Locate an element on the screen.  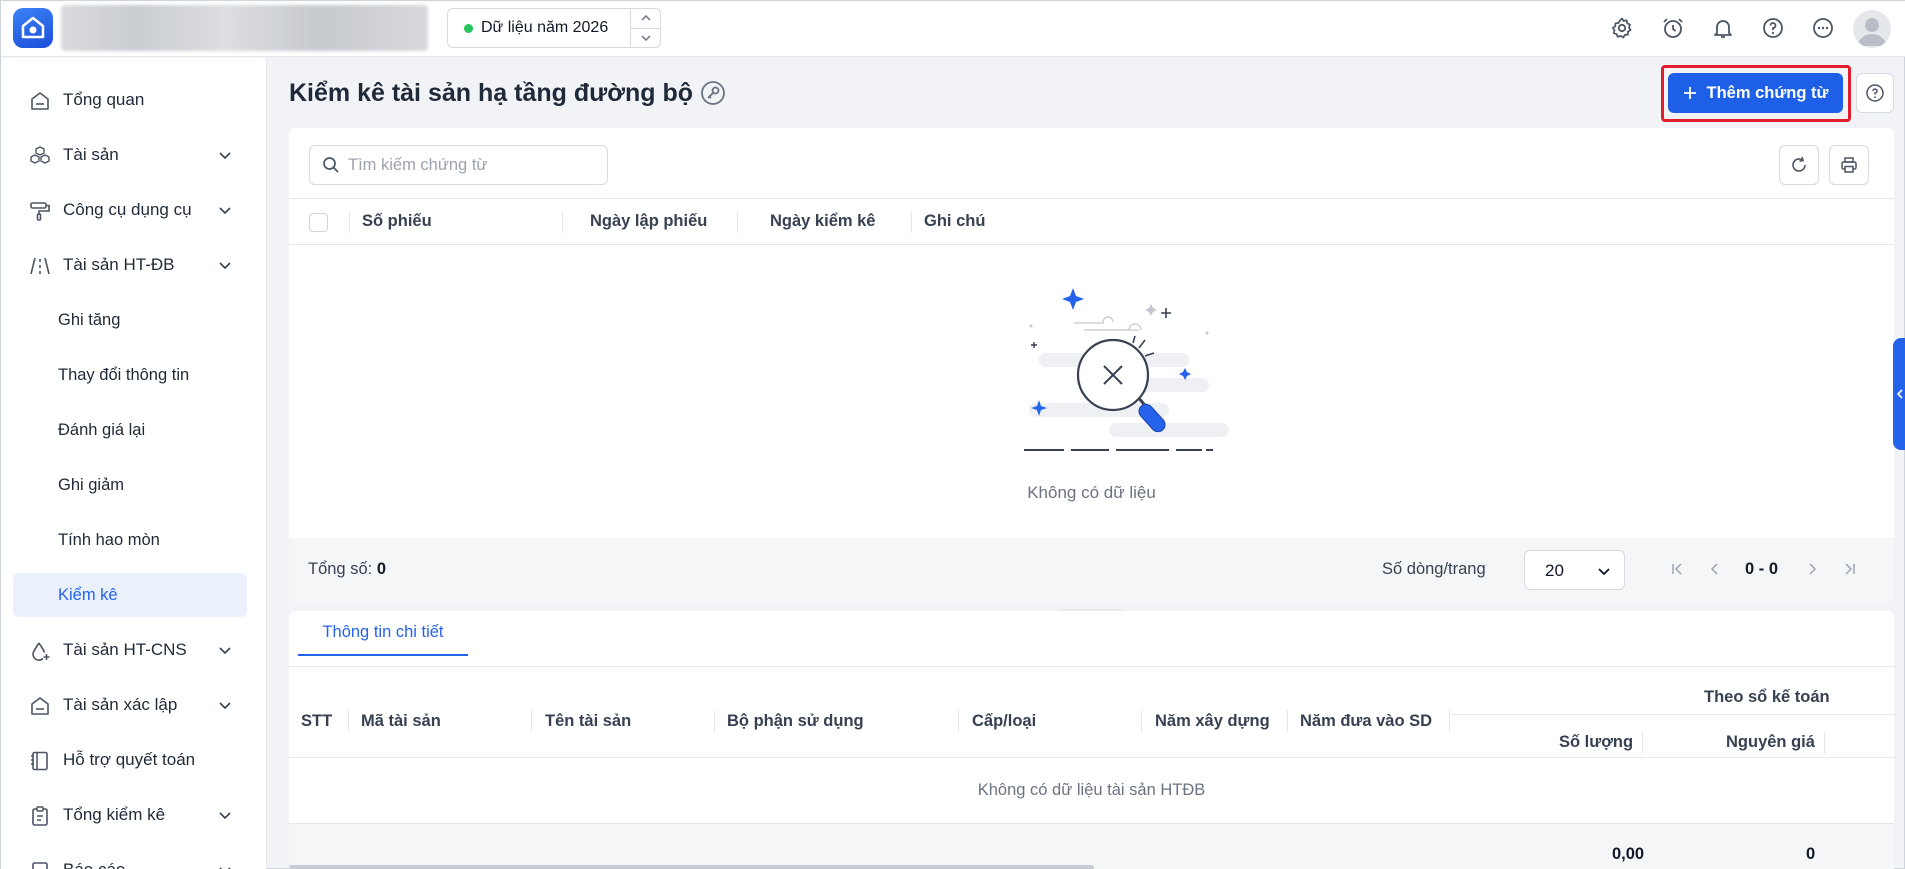
sidebar-item-kiem-ke: Kiểm kê is located at coordinates (130, 595).